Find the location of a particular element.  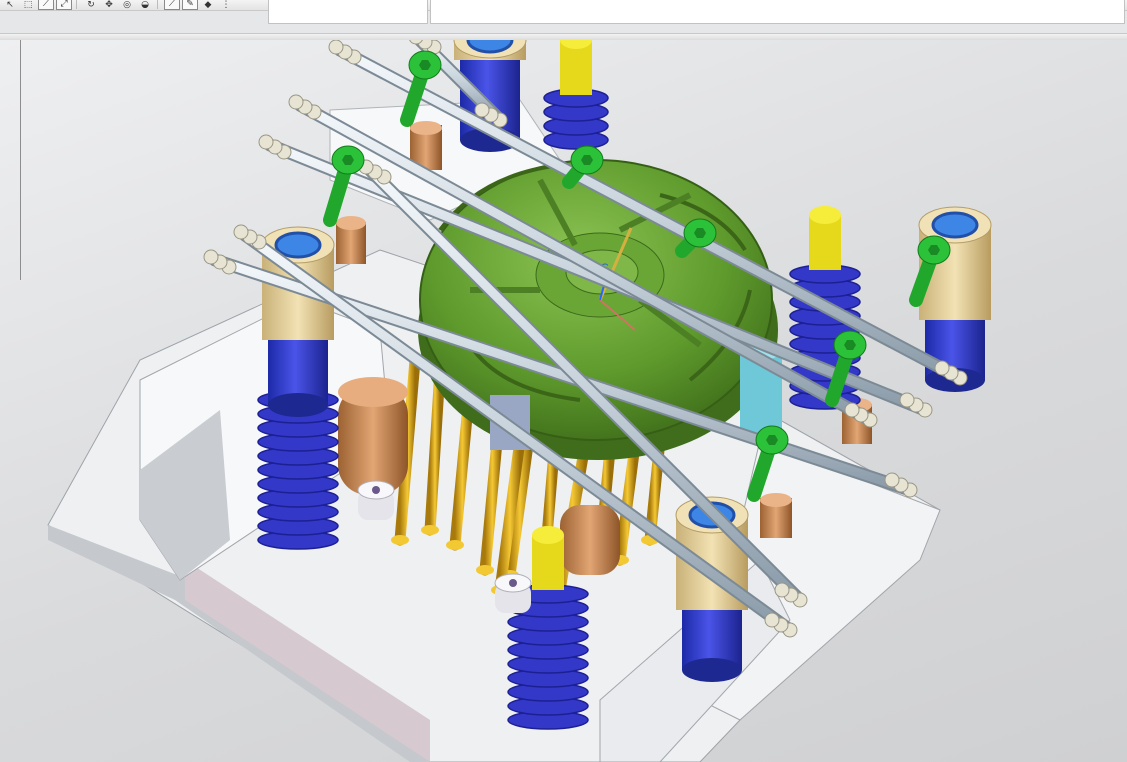

snap-line-icon: ⟋ is located at coordinates (46, 5).